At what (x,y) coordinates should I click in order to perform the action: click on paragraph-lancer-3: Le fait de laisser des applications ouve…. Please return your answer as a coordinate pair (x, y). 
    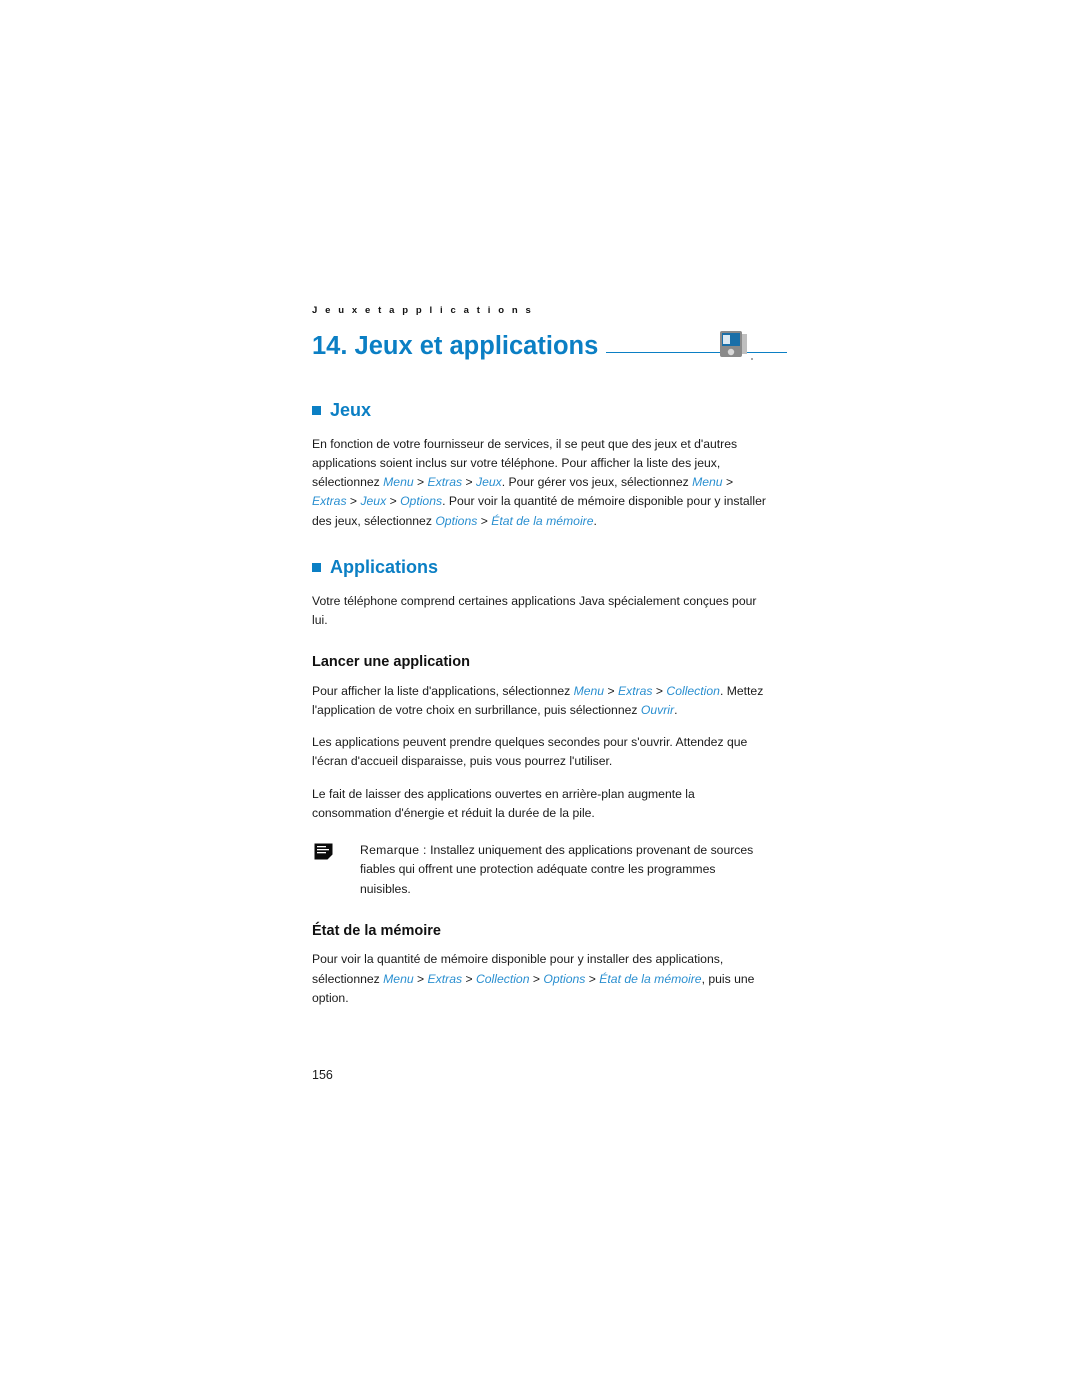
    Looking at the image, I should click on (503, 803).